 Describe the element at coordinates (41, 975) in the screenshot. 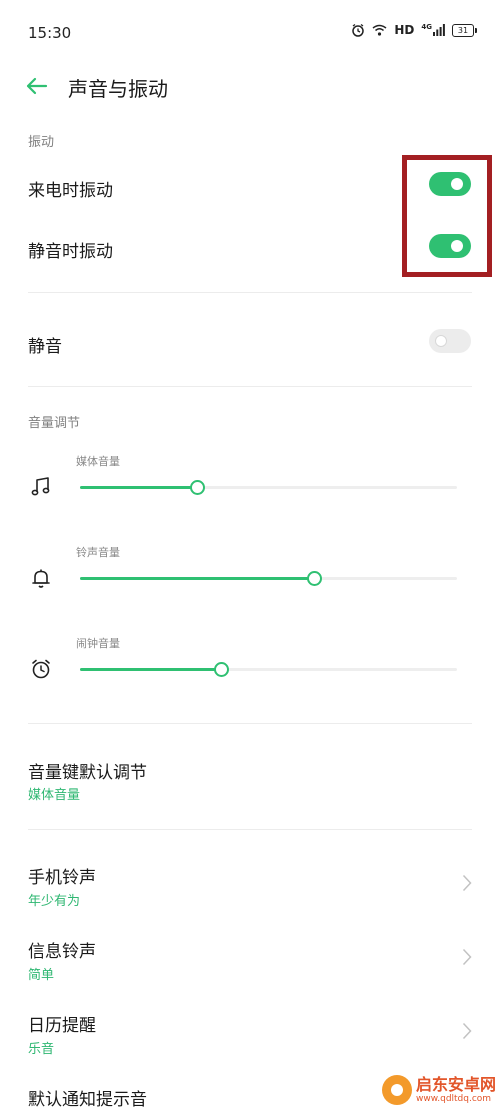

I see `message-ringtone-value: 简单` at that location.